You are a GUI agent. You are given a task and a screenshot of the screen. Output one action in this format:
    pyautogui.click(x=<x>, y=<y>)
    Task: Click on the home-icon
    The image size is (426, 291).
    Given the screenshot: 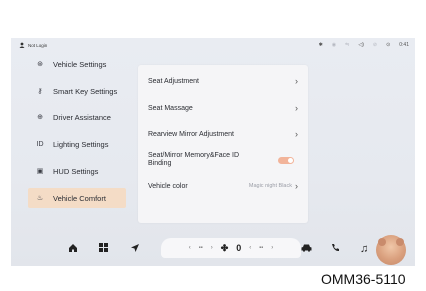 What is the action you would take?
    pyautogui.click(x=73, y=249)
    